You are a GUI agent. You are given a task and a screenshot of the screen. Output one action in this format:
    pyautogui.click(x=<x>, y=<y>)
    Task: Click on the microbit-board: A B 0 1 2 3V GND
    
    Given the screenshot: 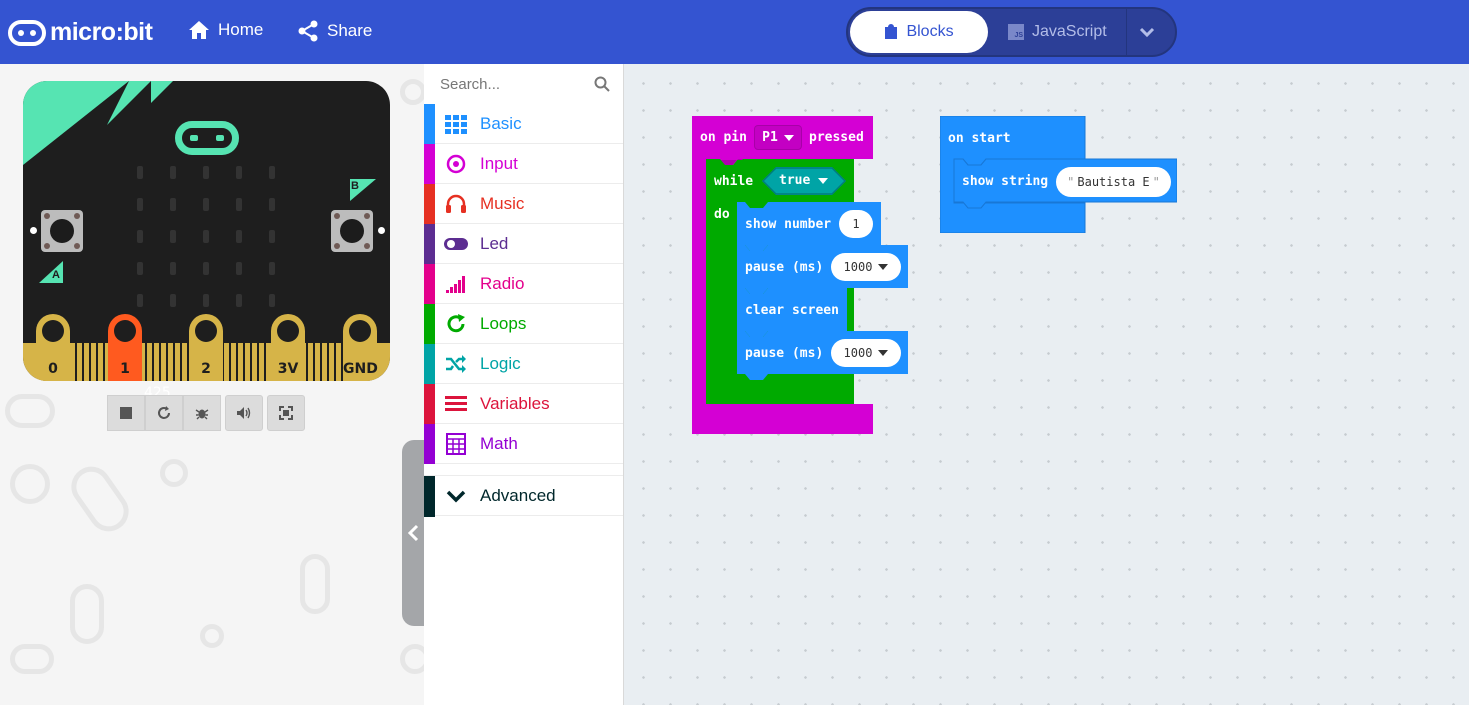 What is the action you would take?
    pyautogui.click(x=206, y=231)
    